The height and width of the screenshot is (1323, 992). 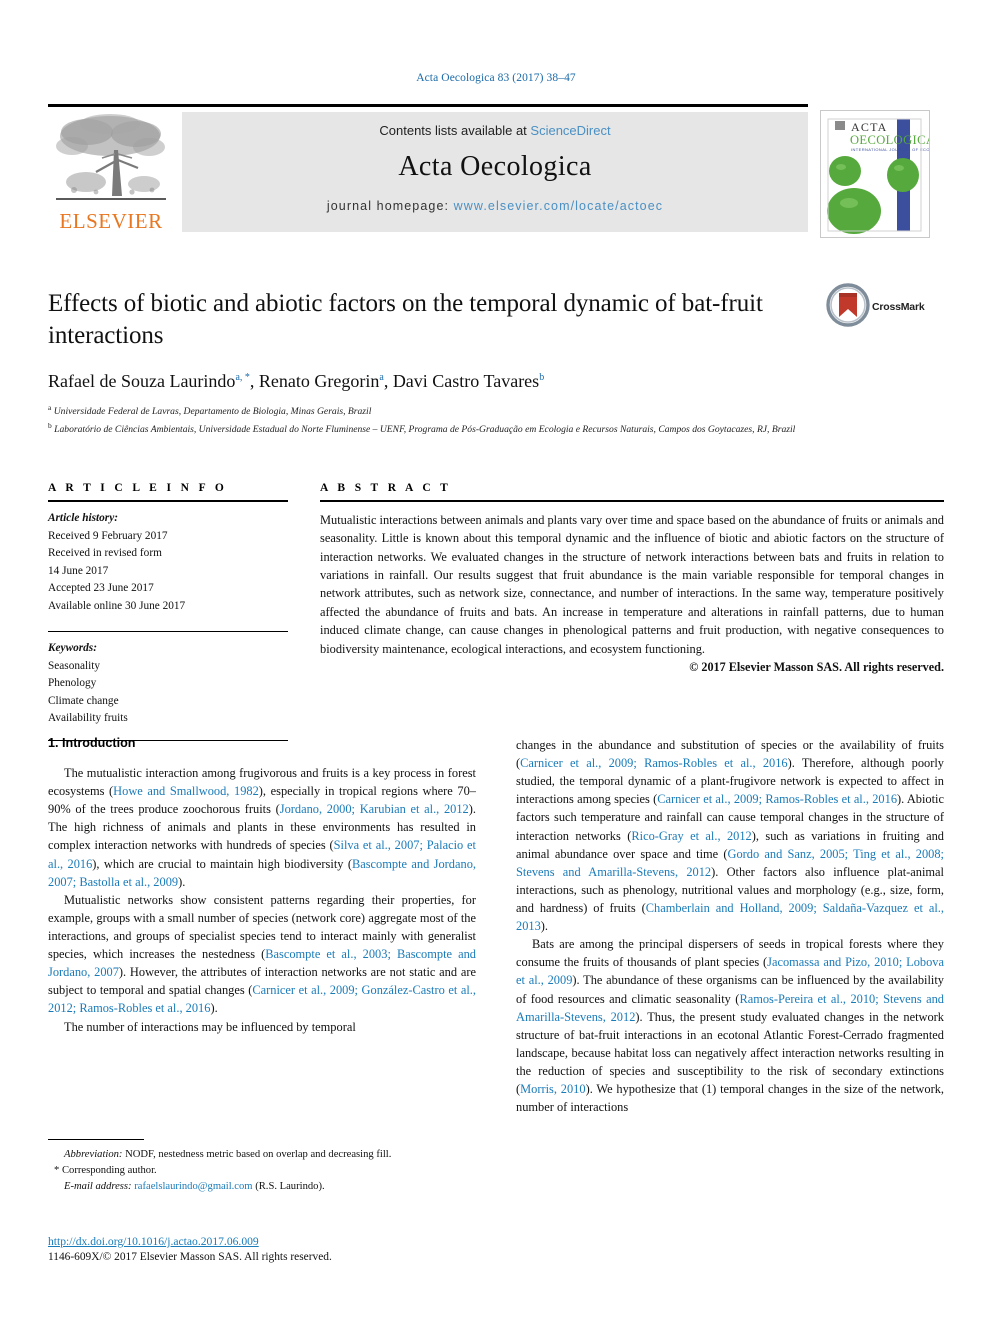 I want to click on elsevier-wordmark: ELSEVIER, so click(x=111, y=221).